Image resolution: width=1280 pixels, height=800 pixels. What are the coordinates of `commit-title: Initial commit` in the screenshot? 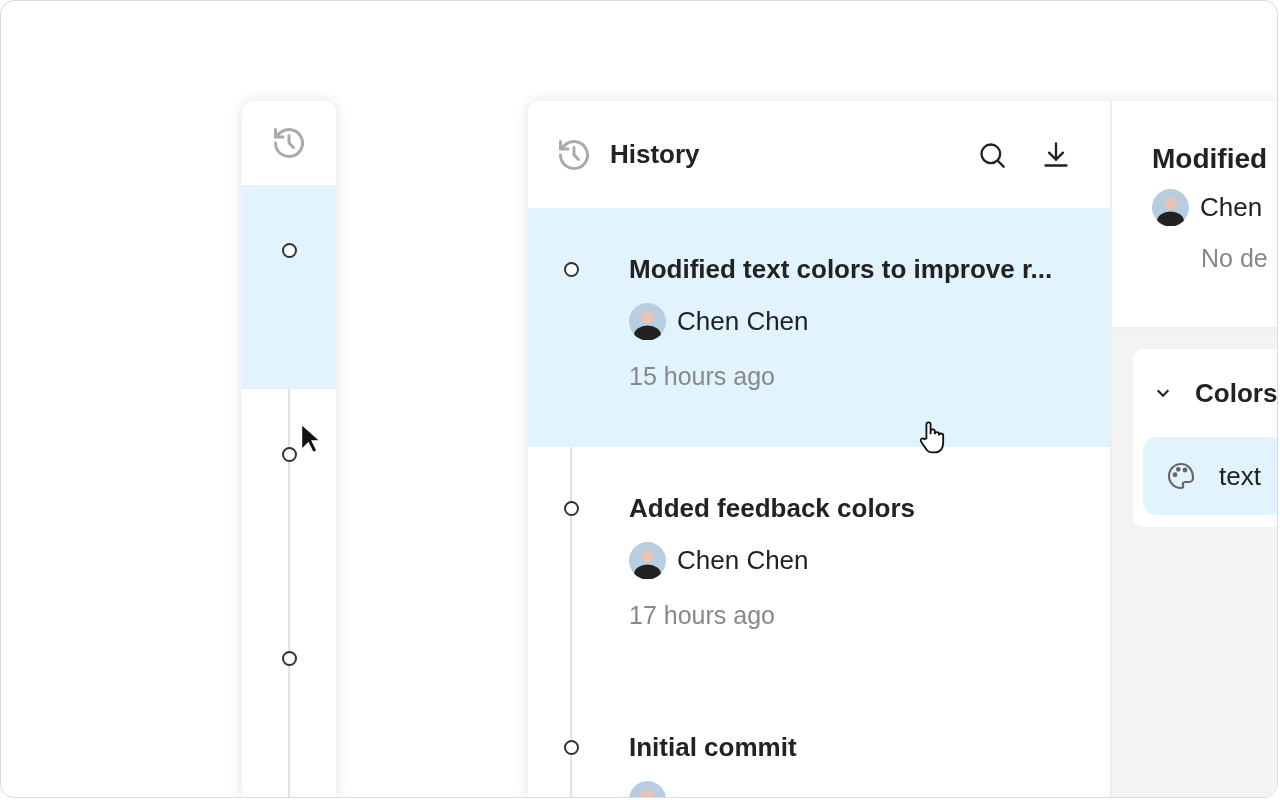 It's located at (713, 747).